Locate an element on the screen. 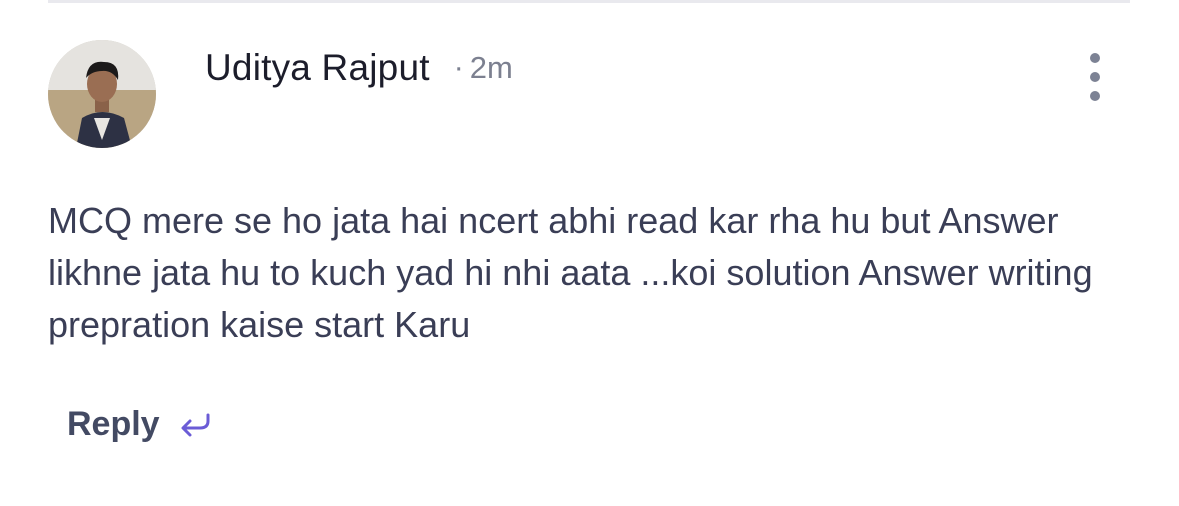 Image resolution: width=1179 pixels, height=506 pixels. avatar is located at coordinates (102, 94).